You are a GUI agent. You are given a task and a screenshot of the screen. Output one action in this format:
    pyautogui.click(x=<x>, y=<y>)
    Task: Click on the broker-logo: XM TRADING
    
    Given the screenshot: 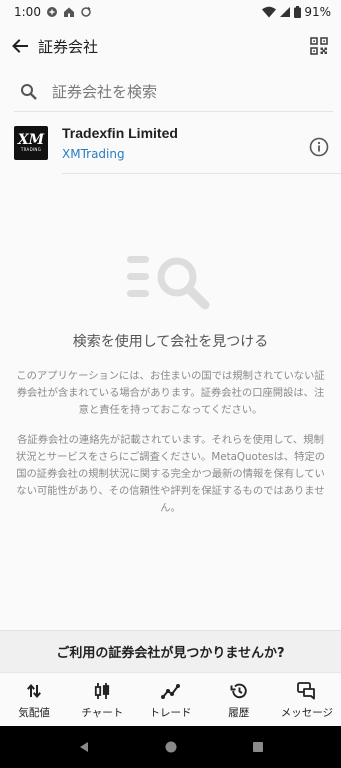 What is the action you would take?
    pyautogui.click(x=31, y=143)
    